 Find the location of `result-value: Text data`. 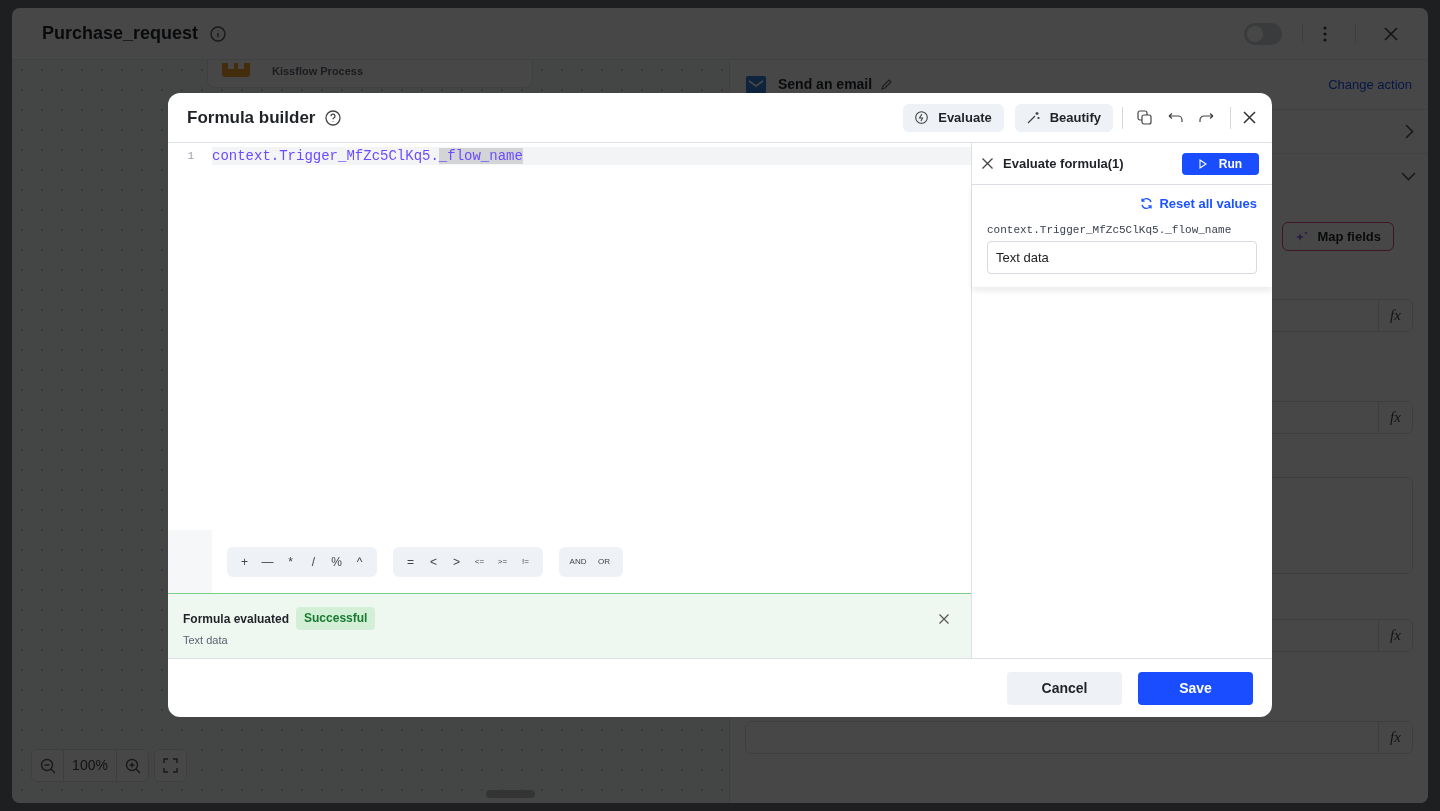

result-value: Text data is located at coordinates (206, 640).